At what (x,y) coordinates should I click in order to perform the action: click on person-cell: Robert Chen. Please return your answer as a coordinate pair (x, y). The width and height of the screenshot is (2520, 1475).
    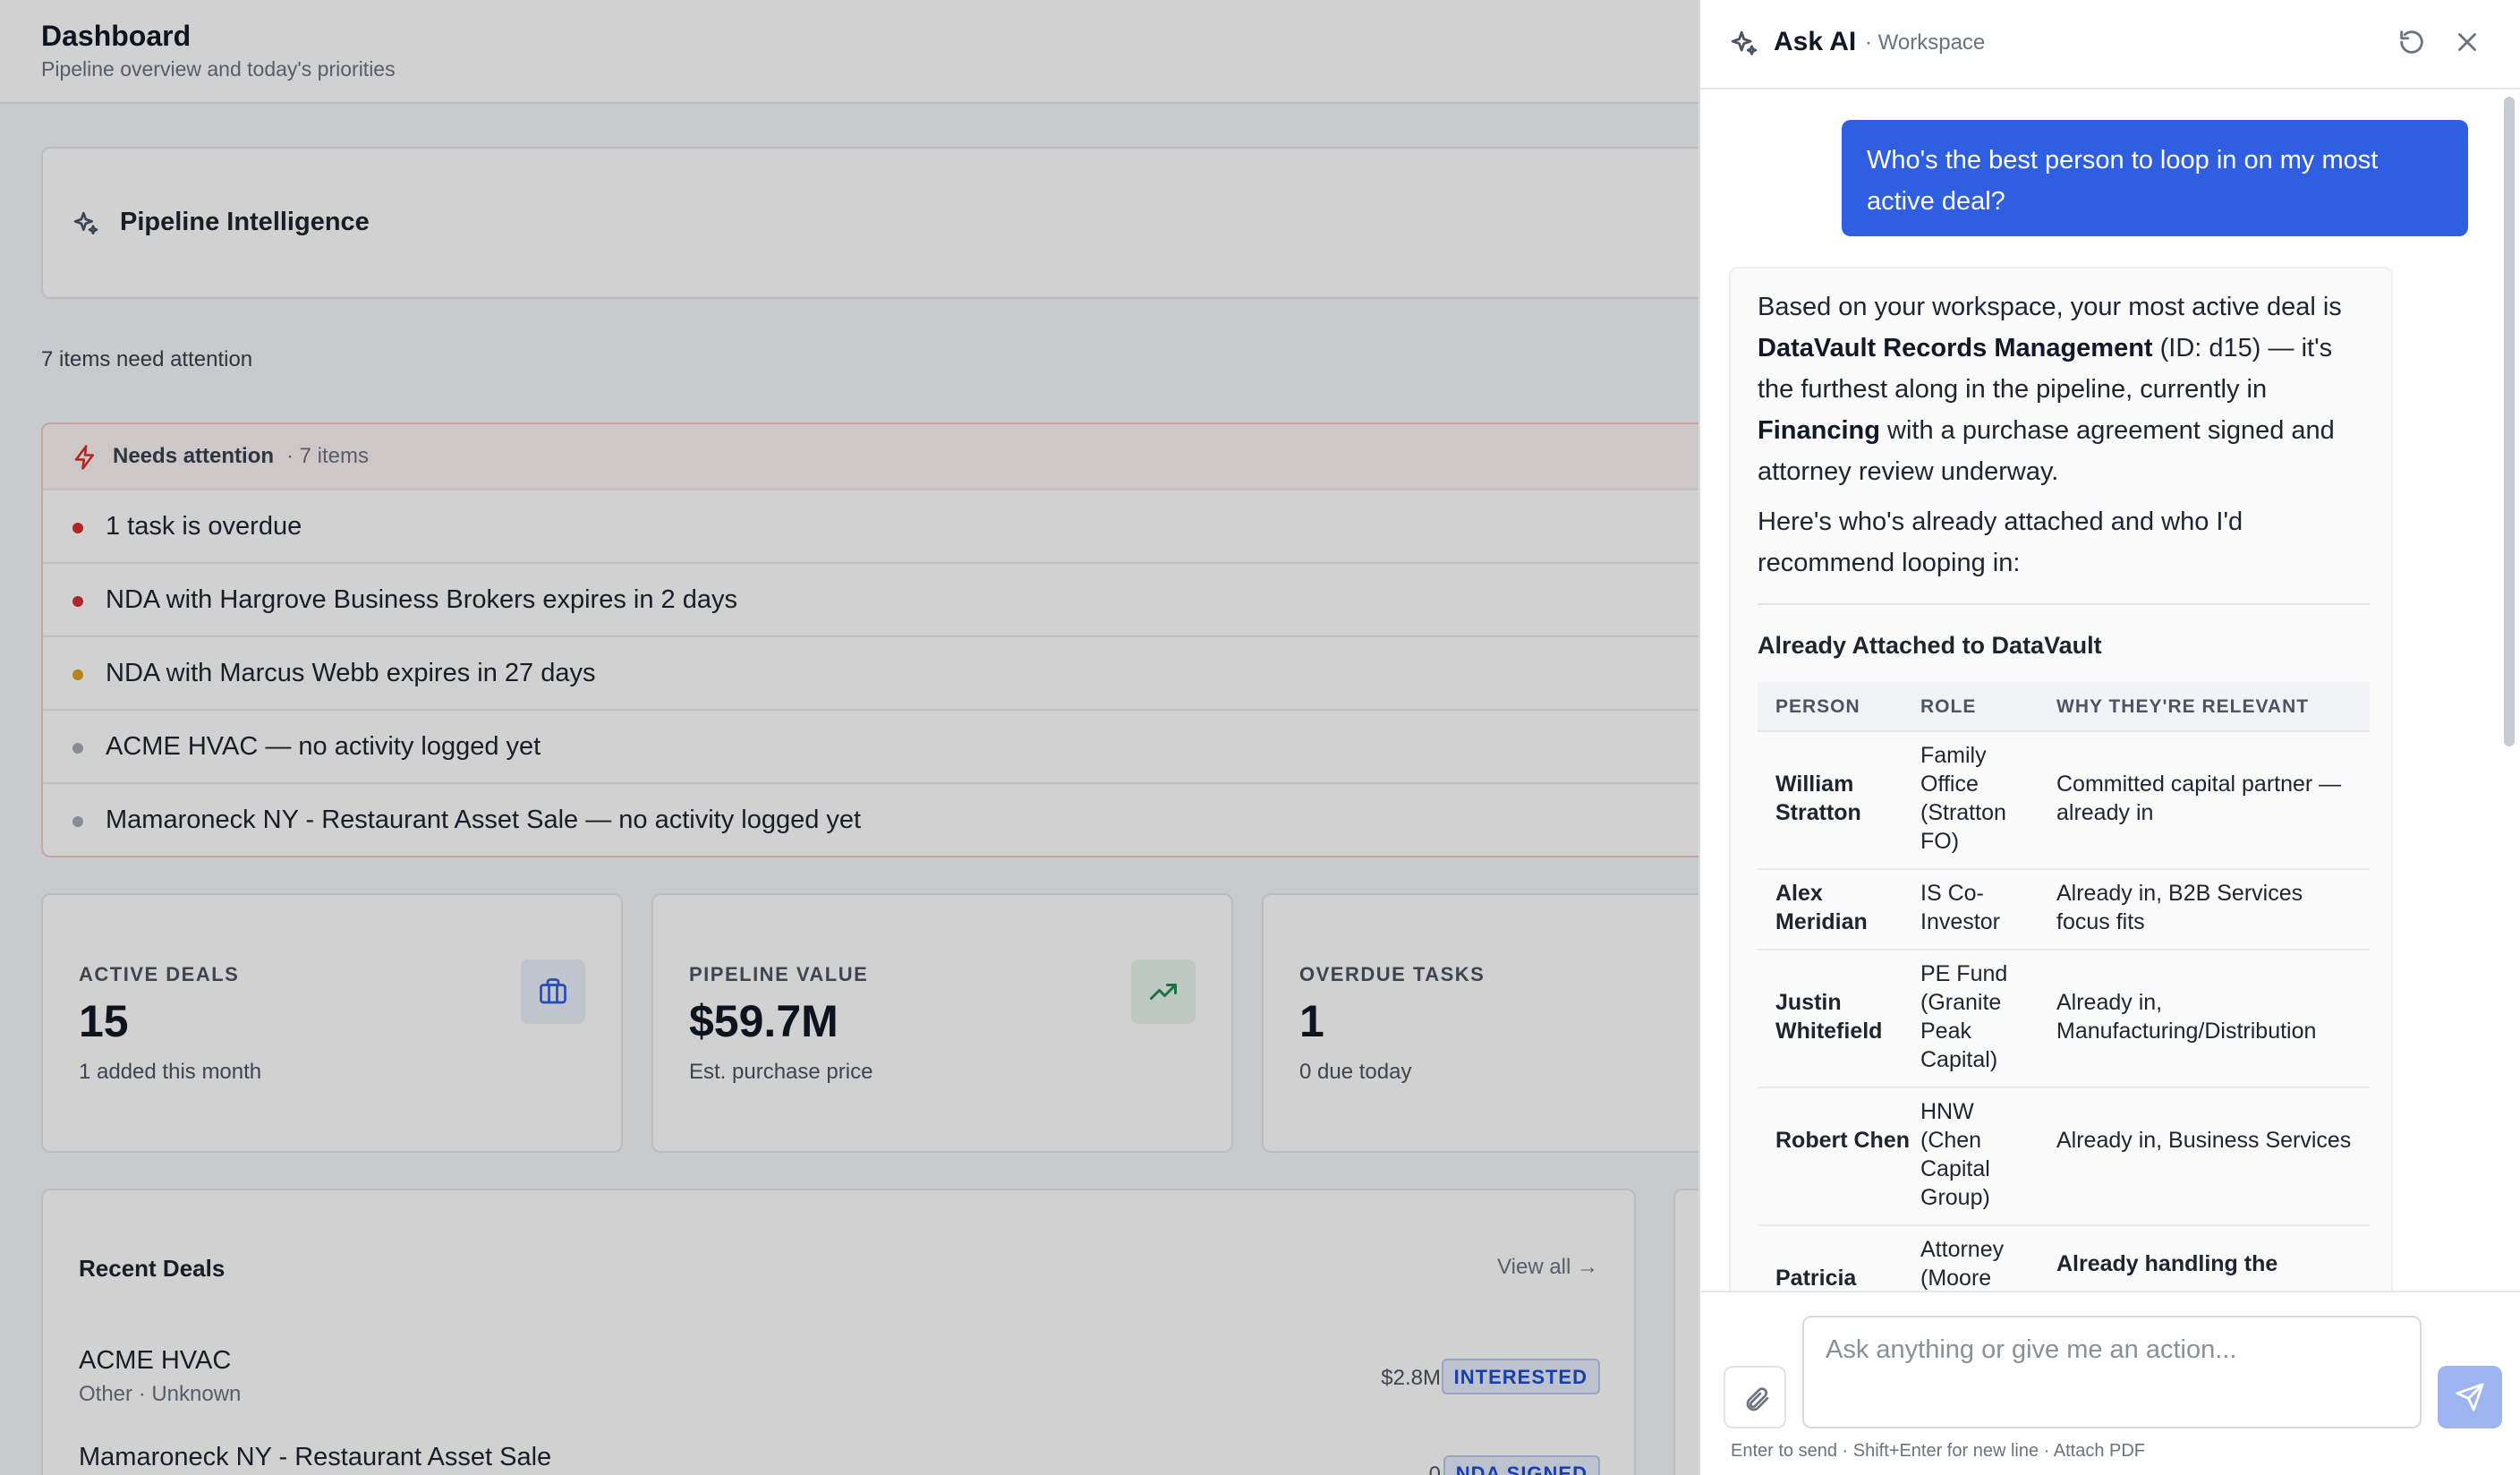
    Looking at the image, I should click on (1843, 1140).